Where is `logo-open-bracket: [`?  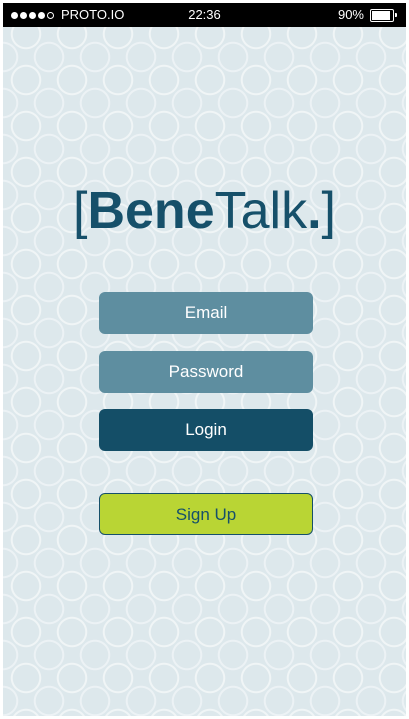
logo-open-bracket: [ is located at coordinates (80, 211).